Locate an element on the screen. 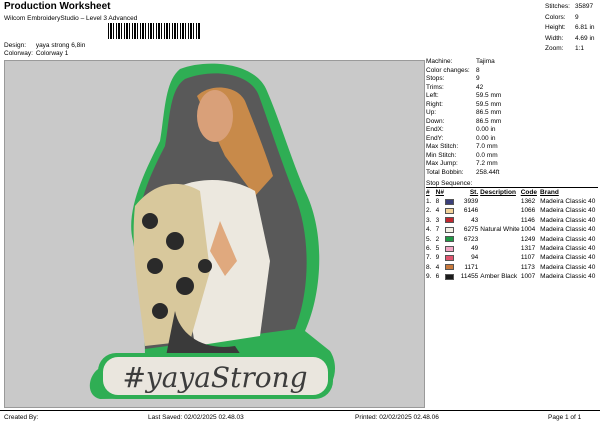  design-row: Design: yaya strong 6,8in is located at coordinates (44, 45).